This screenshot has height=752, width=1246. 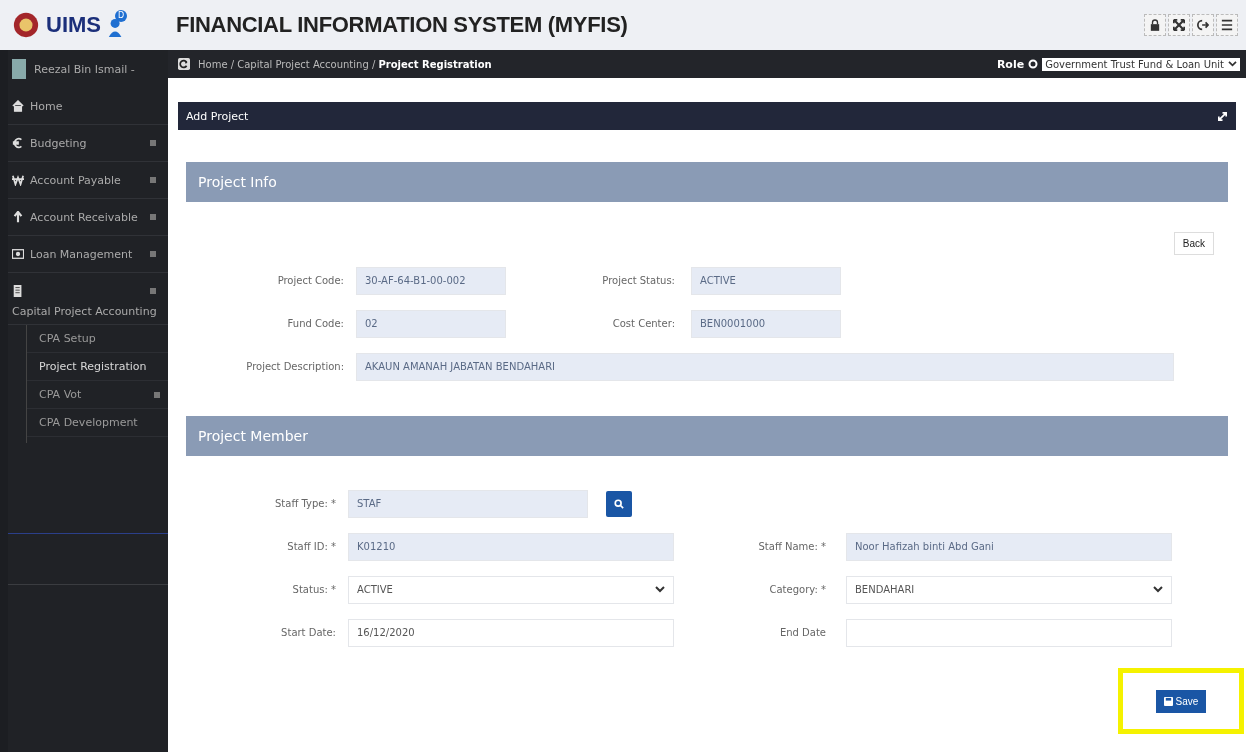 What do you see at coordinates (792, 546) in the screenshot?
I see `field-label: Staff Name: *` at bounding box center [792, 546].